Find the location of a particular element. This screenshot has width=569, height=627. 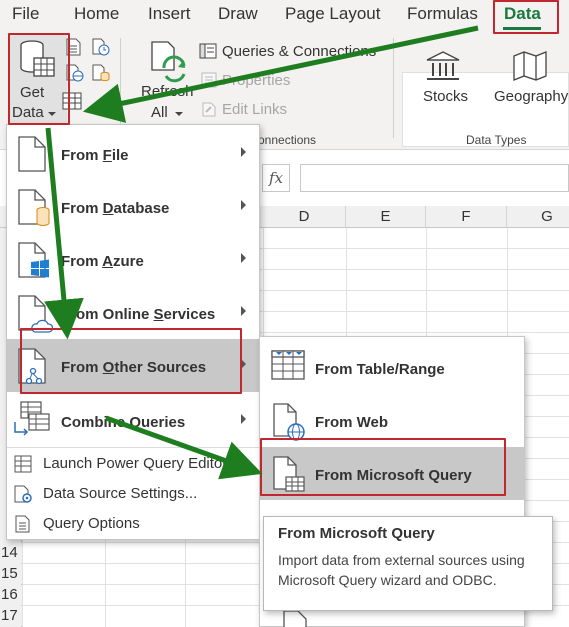

highlight-from-microsoft-query is located at coordinates (383, 467).